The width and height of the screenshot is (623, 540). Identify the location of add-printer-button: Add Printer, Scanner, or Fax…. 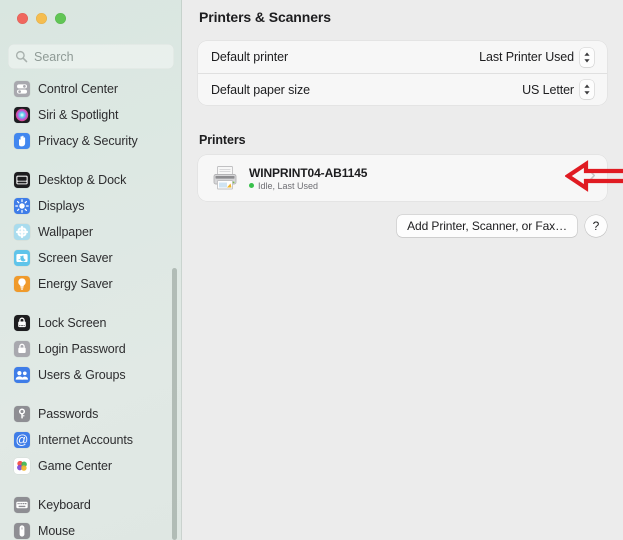
(487, 226).